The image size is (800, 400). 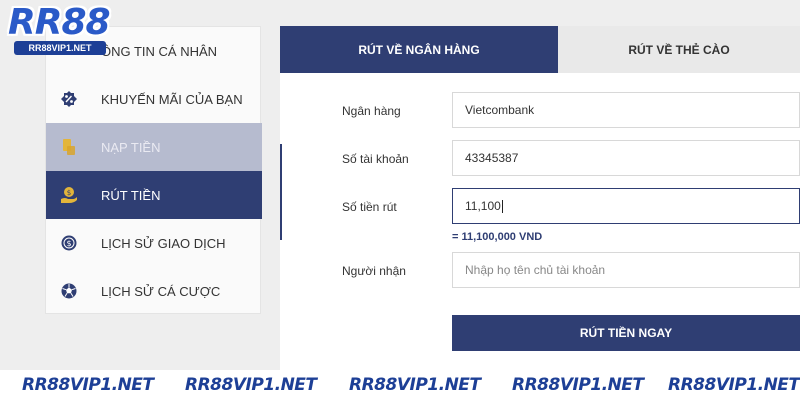 I want to click on account-number-field: 43345387, so click(x=626, y=158).